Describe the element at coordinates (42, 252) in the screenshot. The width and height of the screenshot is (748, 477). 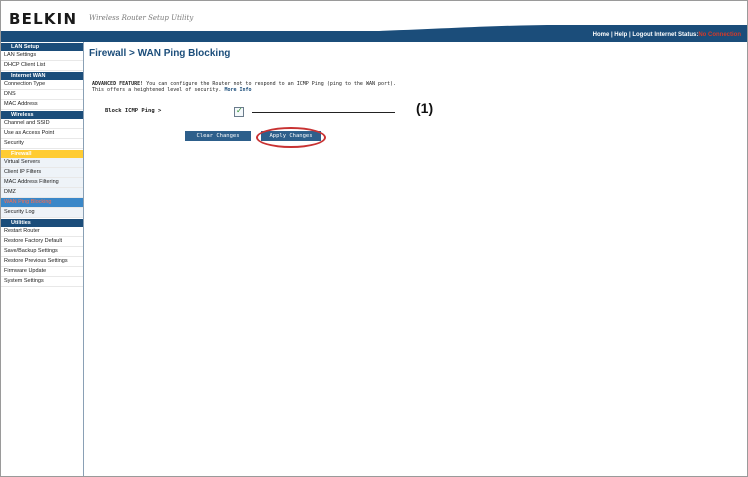
I see `sidebar-item-save-backup-settings: Save/Backup Settings` at that location.